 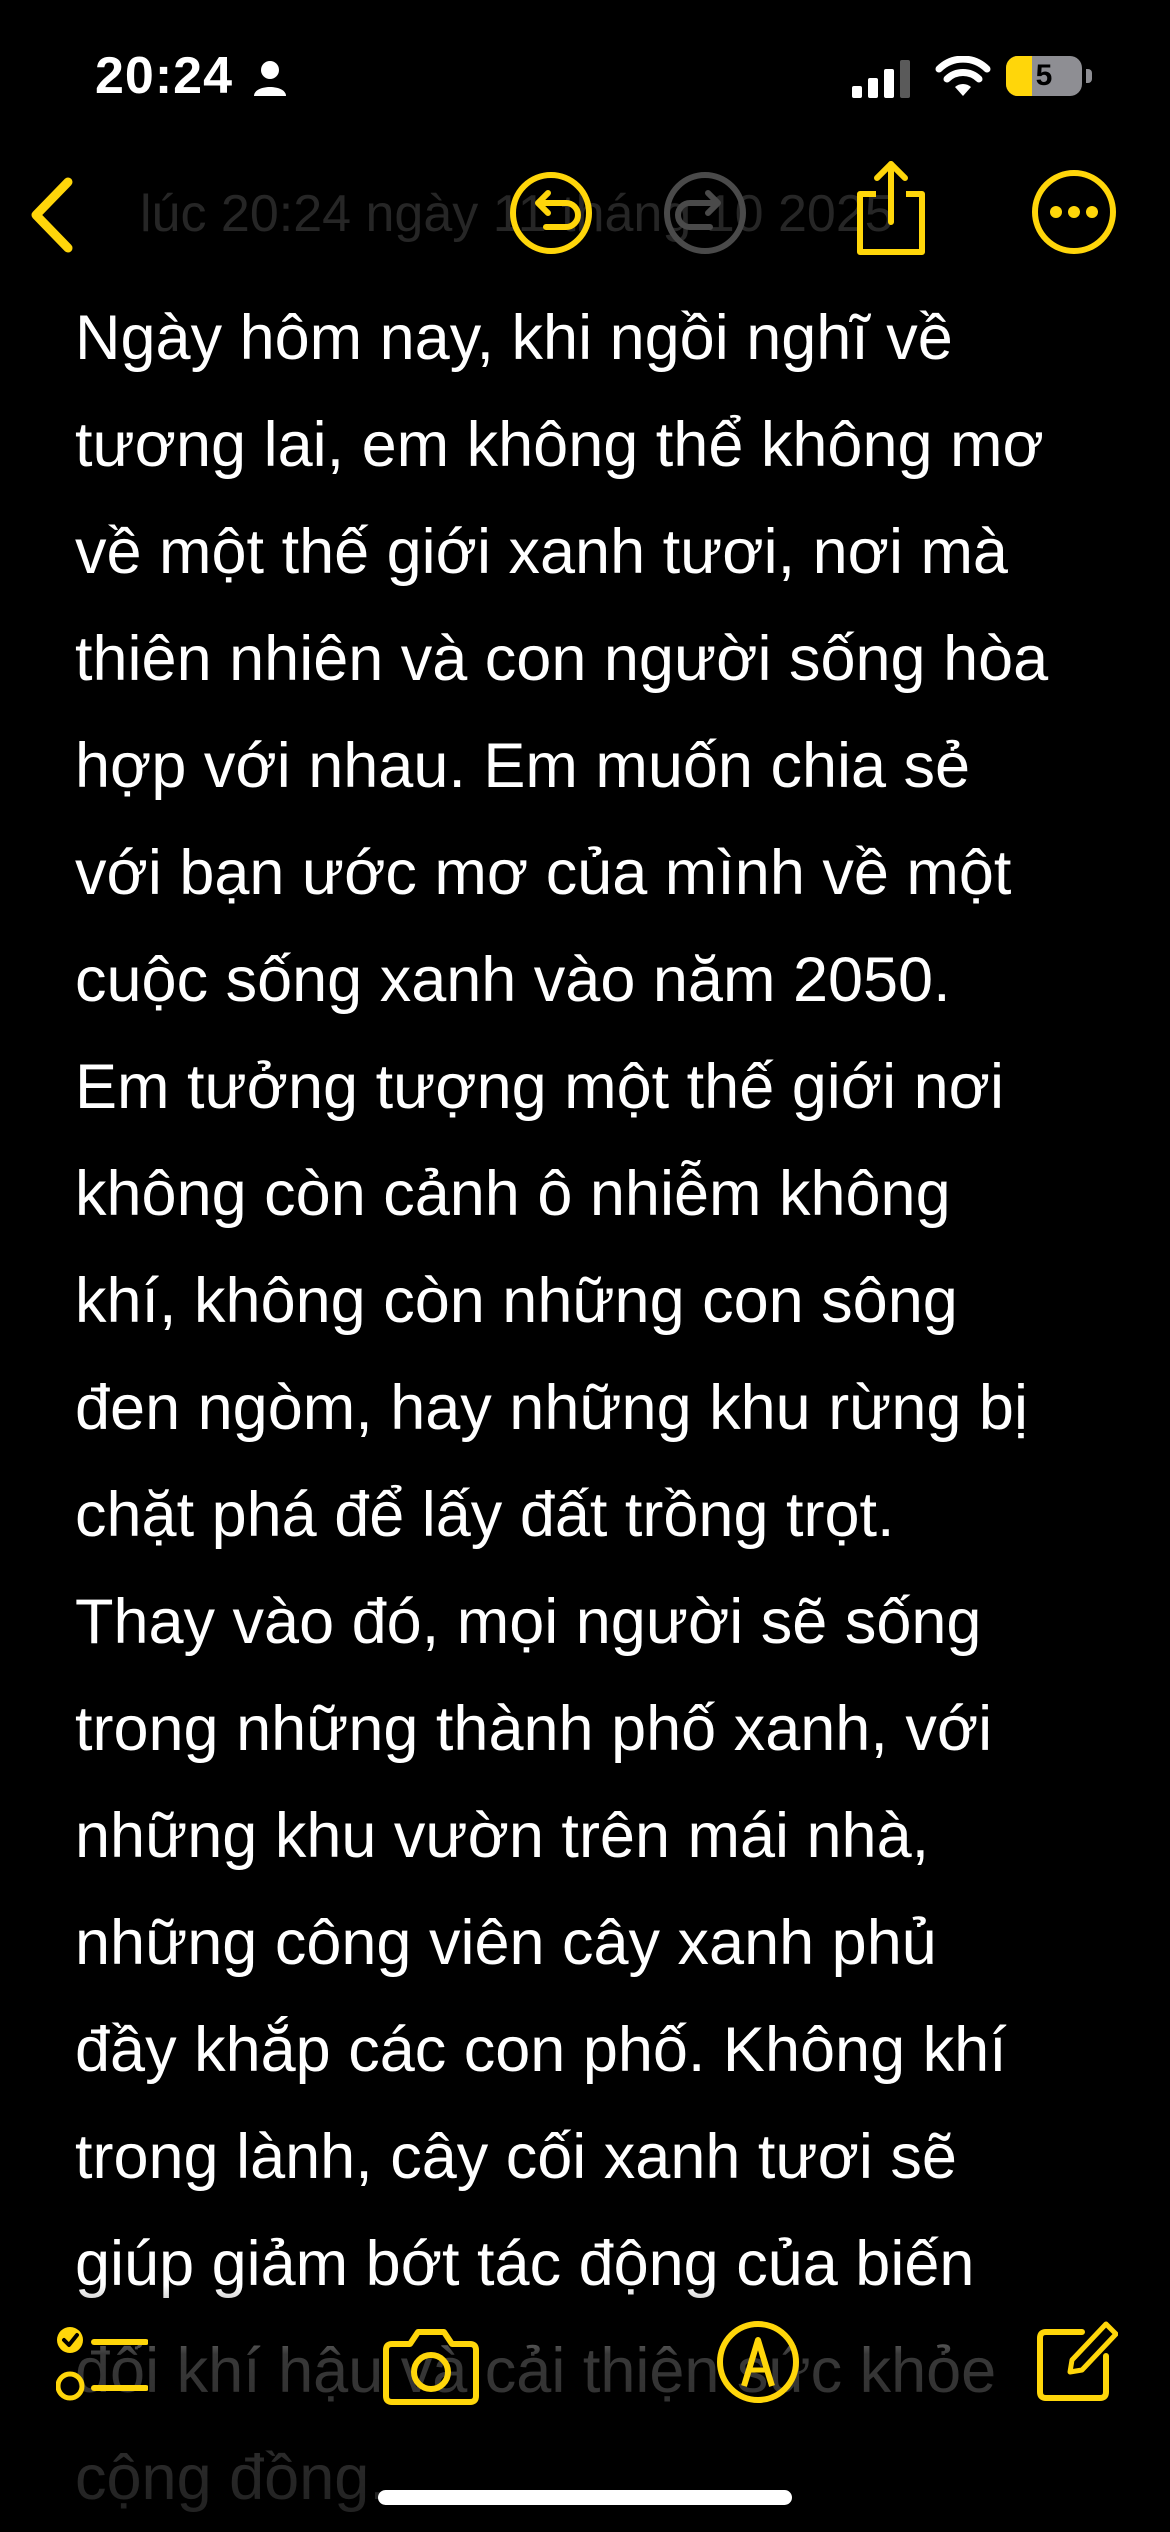 What do you see at coordinates (431, 2364) in the screenshot?
I see `camera-icon` at bounding box center [431, 2364].